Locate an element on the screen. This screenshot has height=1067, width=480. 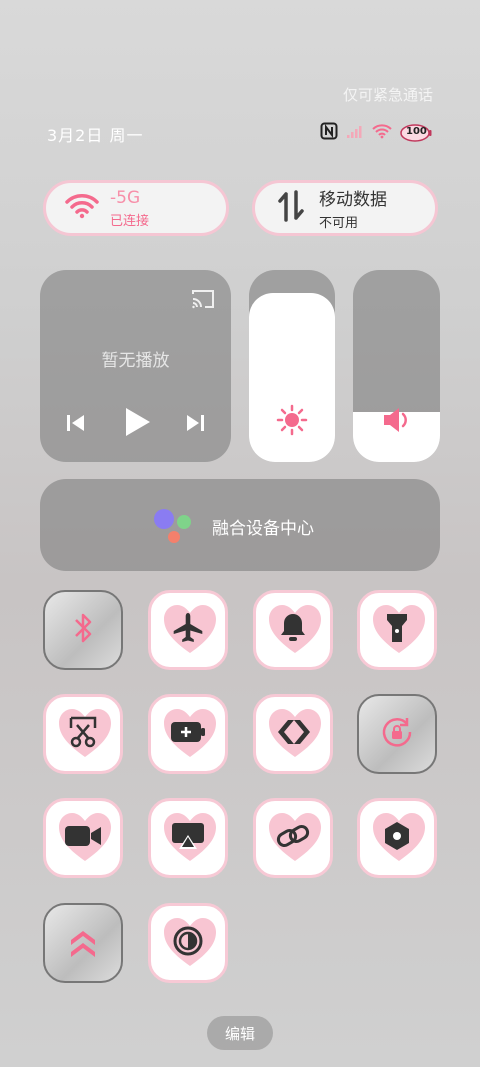
brightness-slider is located at coordinates (292, 366).